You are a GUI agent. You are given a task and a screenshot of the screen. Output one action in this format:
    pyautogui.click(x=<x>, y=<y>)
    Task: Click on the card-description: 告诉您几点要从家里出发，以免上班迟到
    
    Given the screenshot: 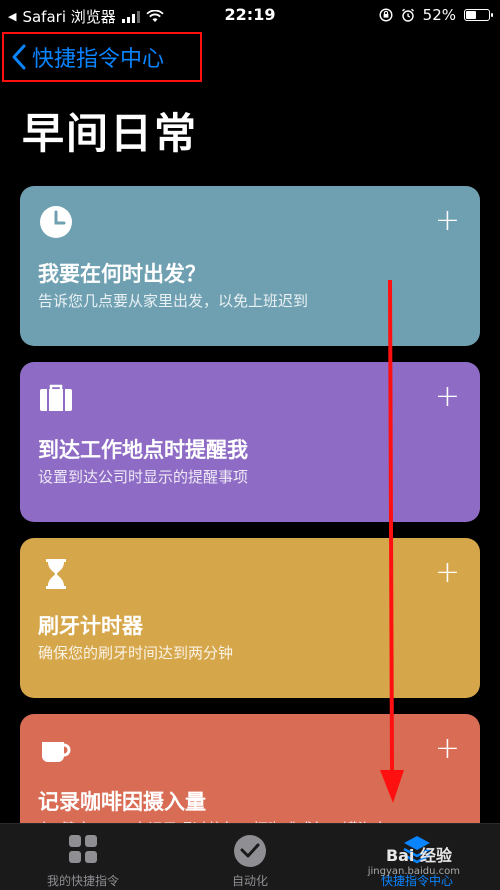 What is the action you would take?
    pyautogui.click(x=173, y=301)
    